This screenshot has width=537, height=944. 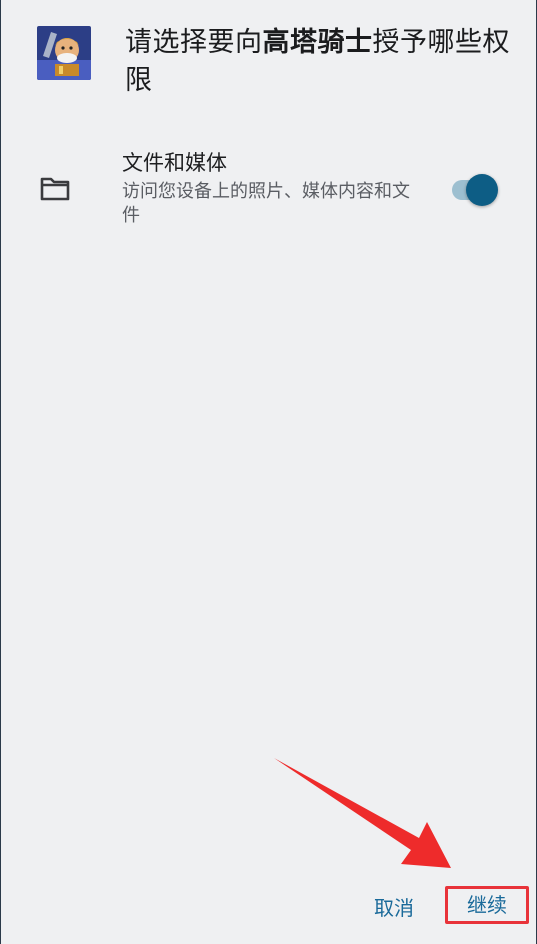 What do you see at coordinates (317, 42) in the screenshot?
I see `app-name: 高塔骑士` at bounding box center [317, 42].